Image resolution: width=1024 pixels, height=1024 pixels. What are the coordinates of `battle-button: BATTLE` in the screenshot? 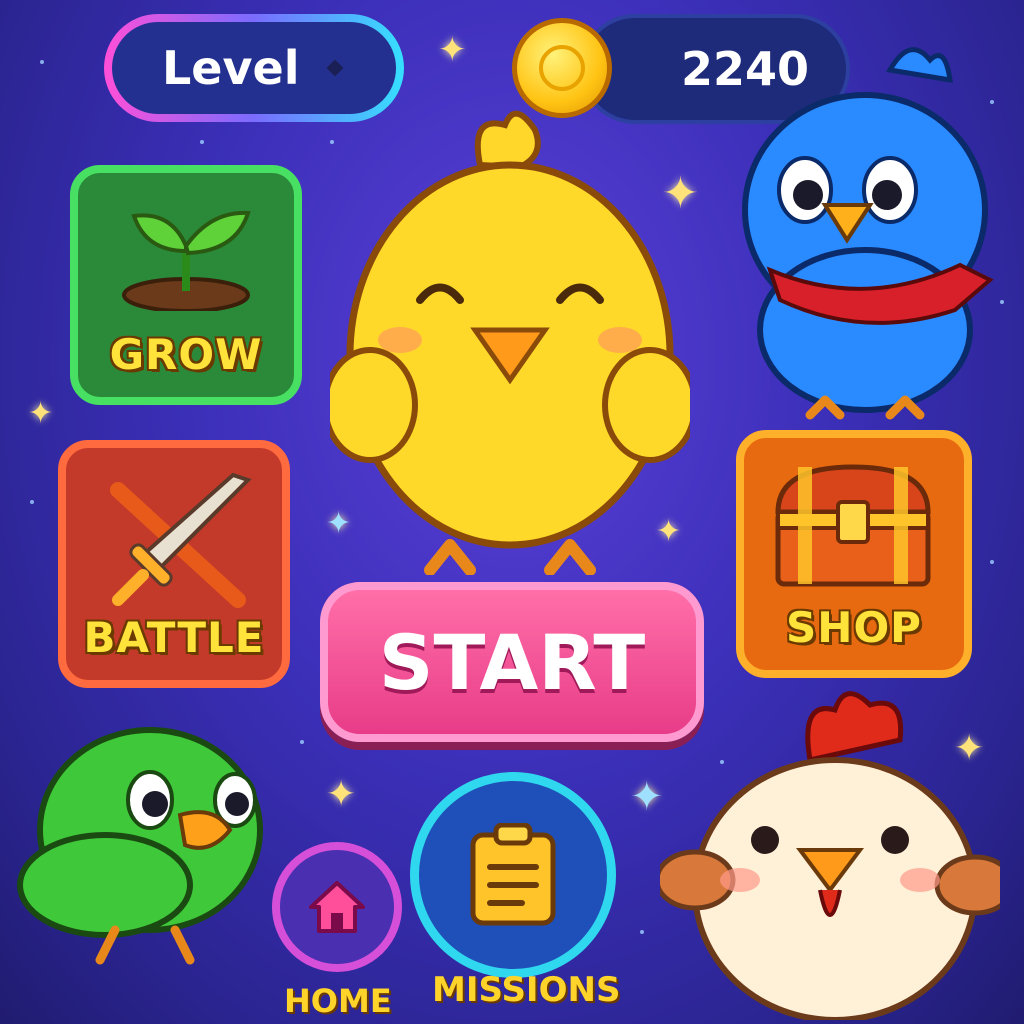 It's located at (174, 564).